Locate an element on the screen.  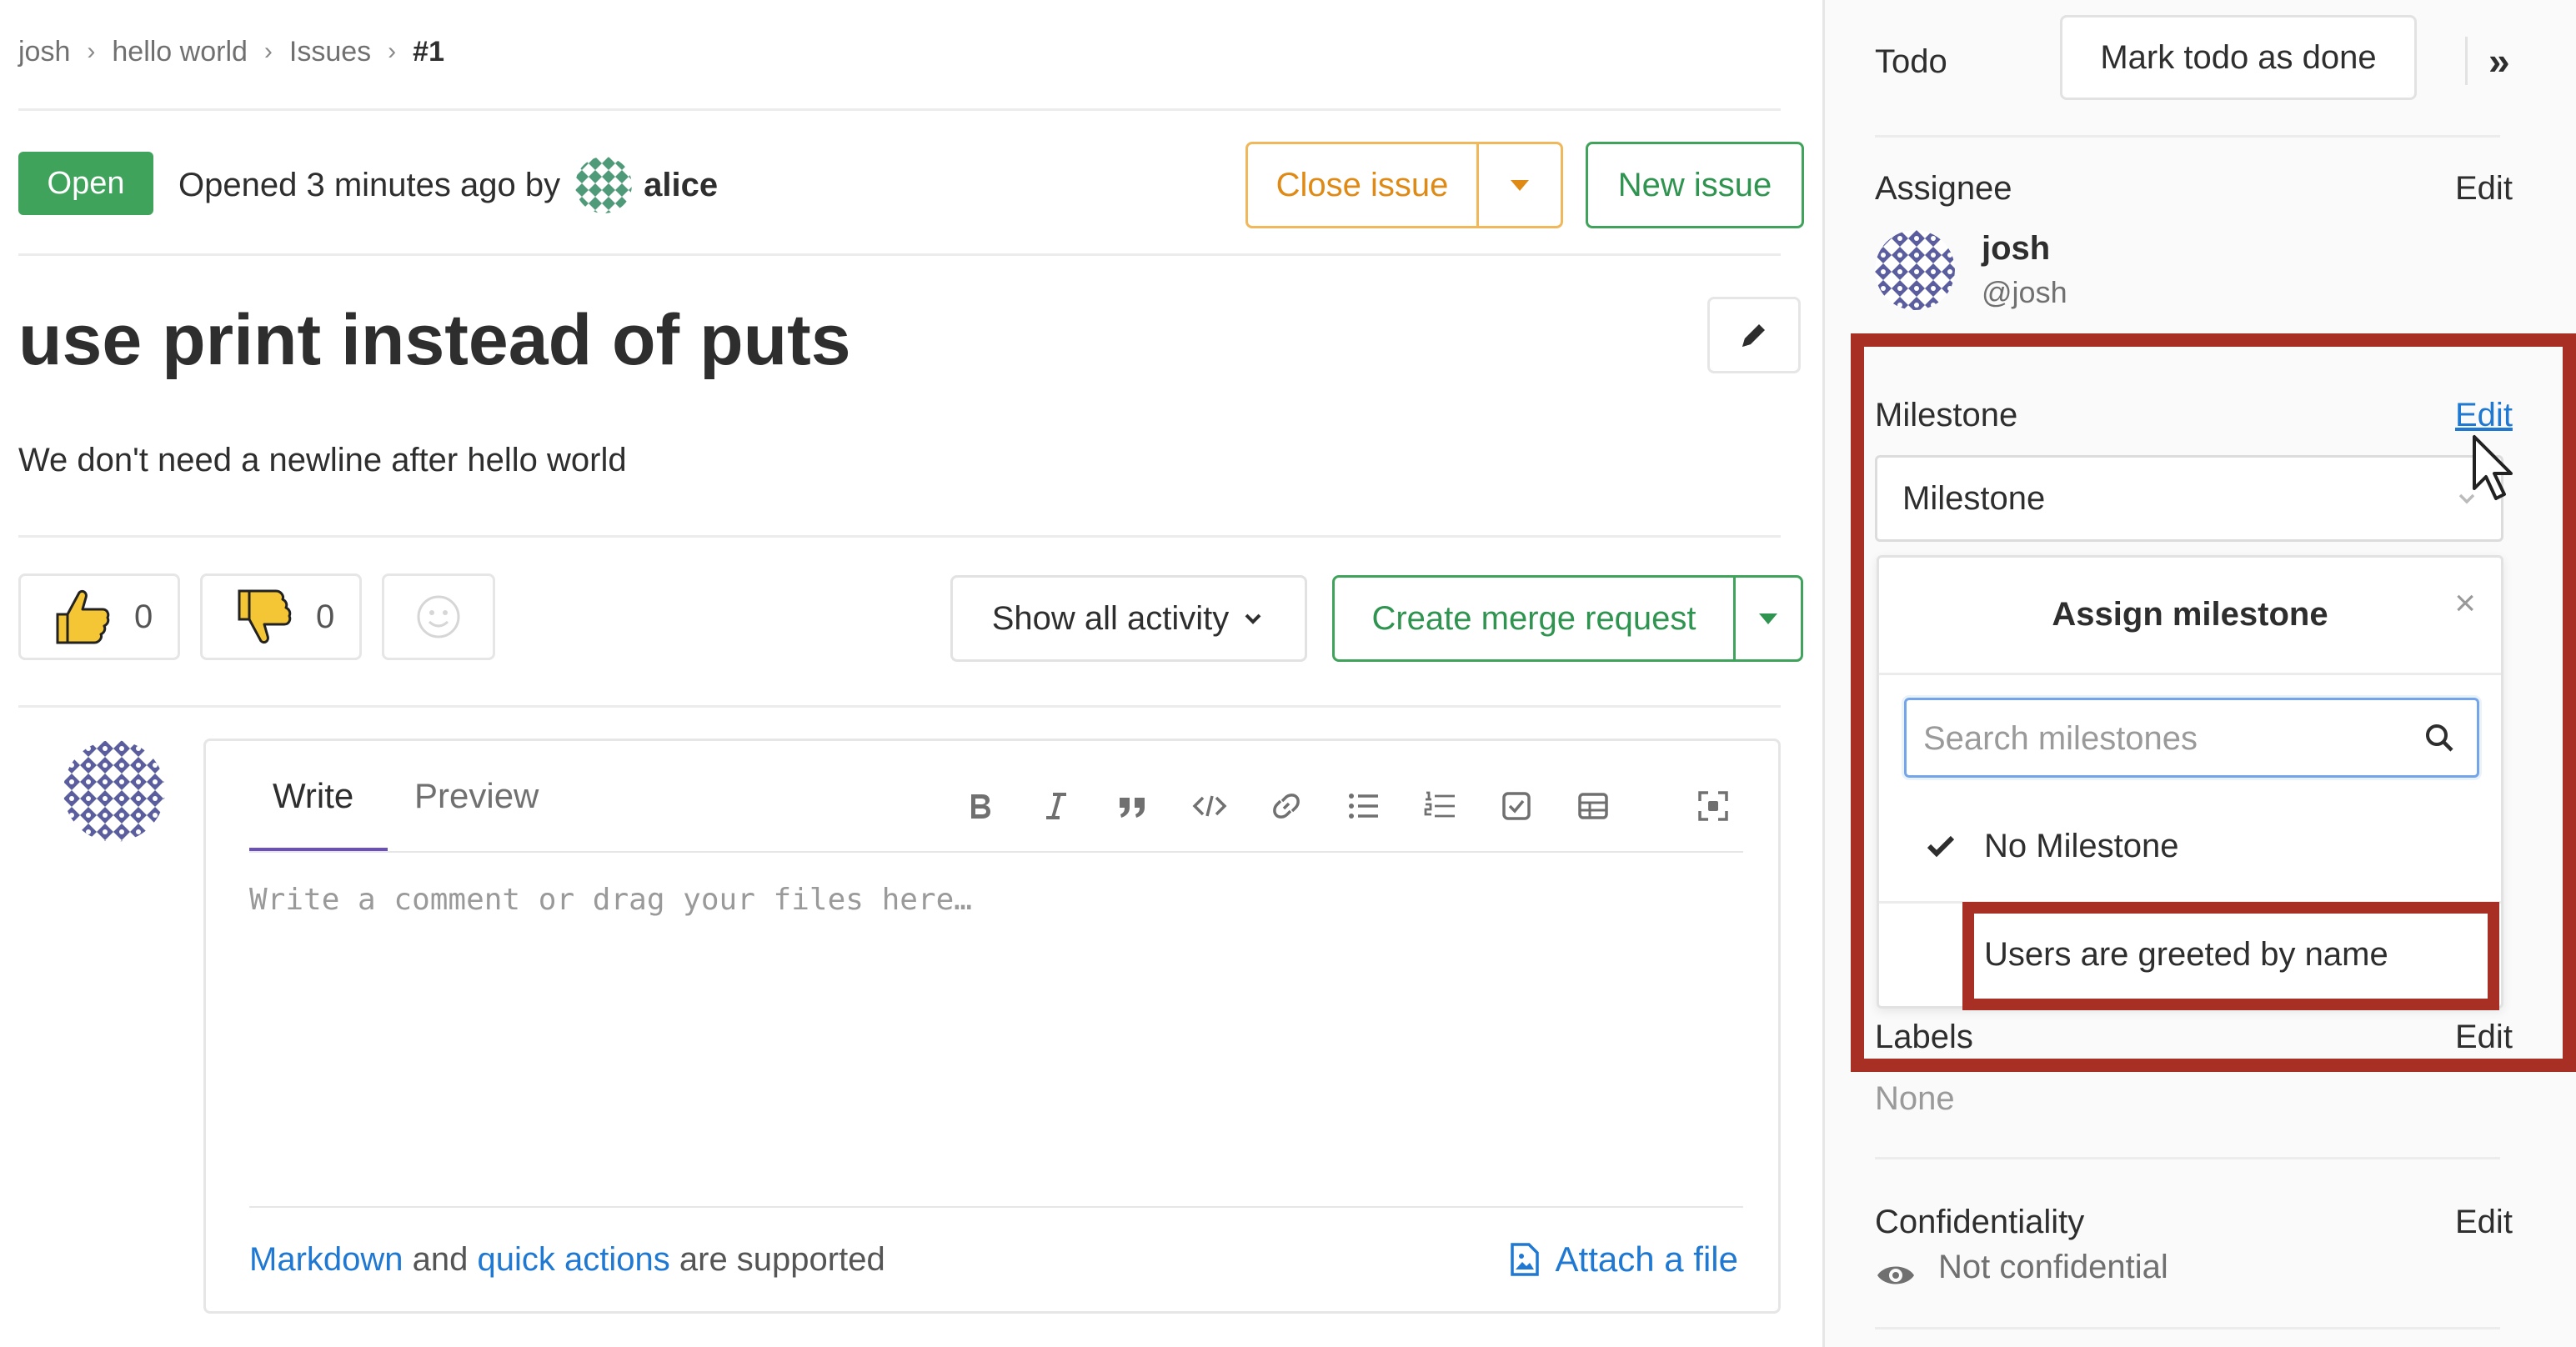
link-icon is located at coordinates (1286, 806).